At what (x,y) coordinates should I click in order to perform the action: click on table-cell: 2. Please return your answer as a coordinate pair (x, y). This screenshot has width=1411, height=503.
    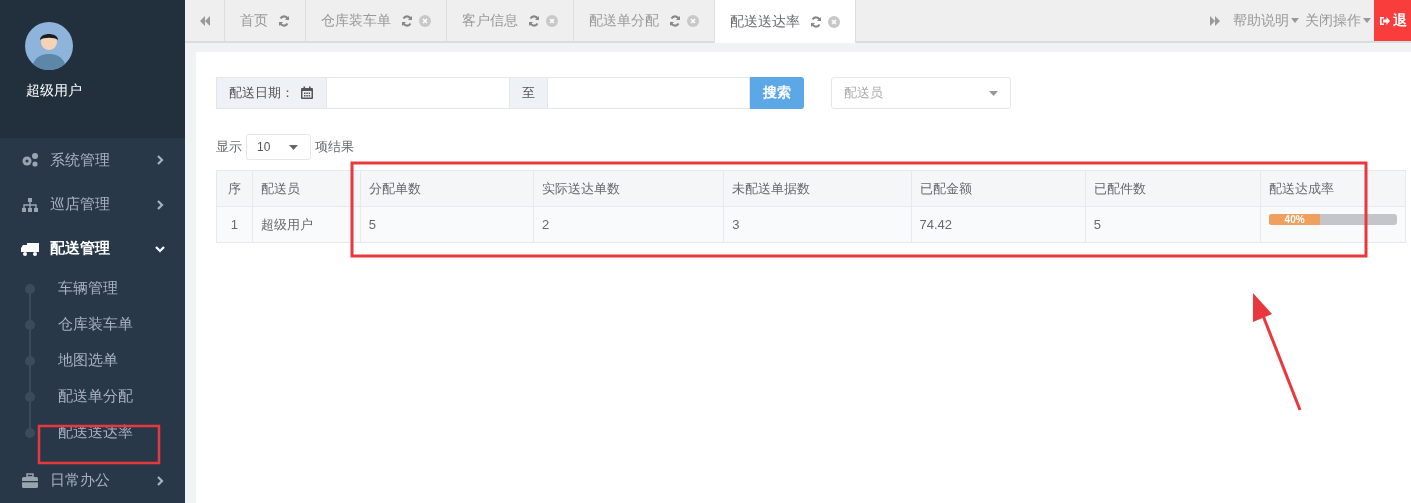
    Looking at the image, I should click on (628, 224).